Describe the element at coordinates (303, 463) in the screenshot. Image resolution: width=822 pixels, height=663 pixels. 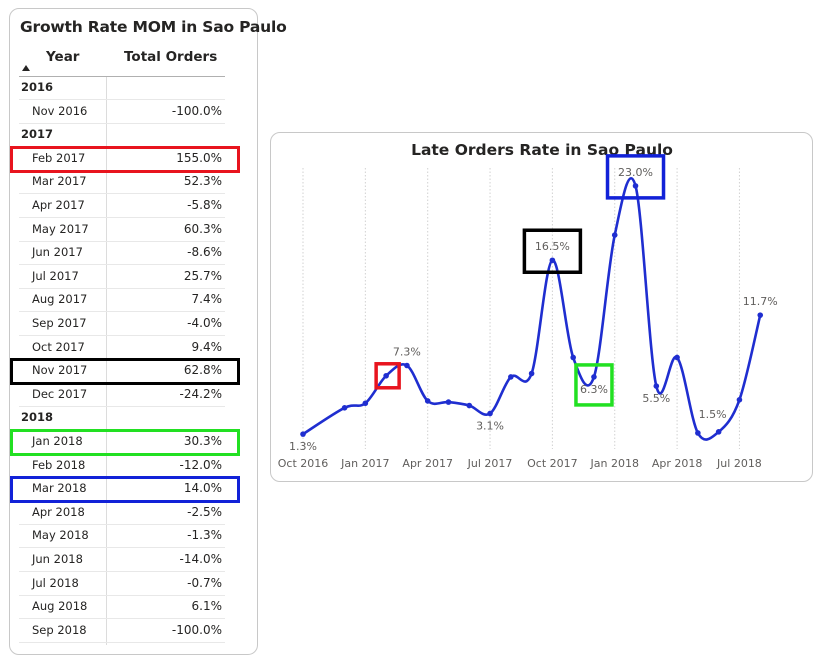
I see `x-tick-label: Oct 2016` at that location.